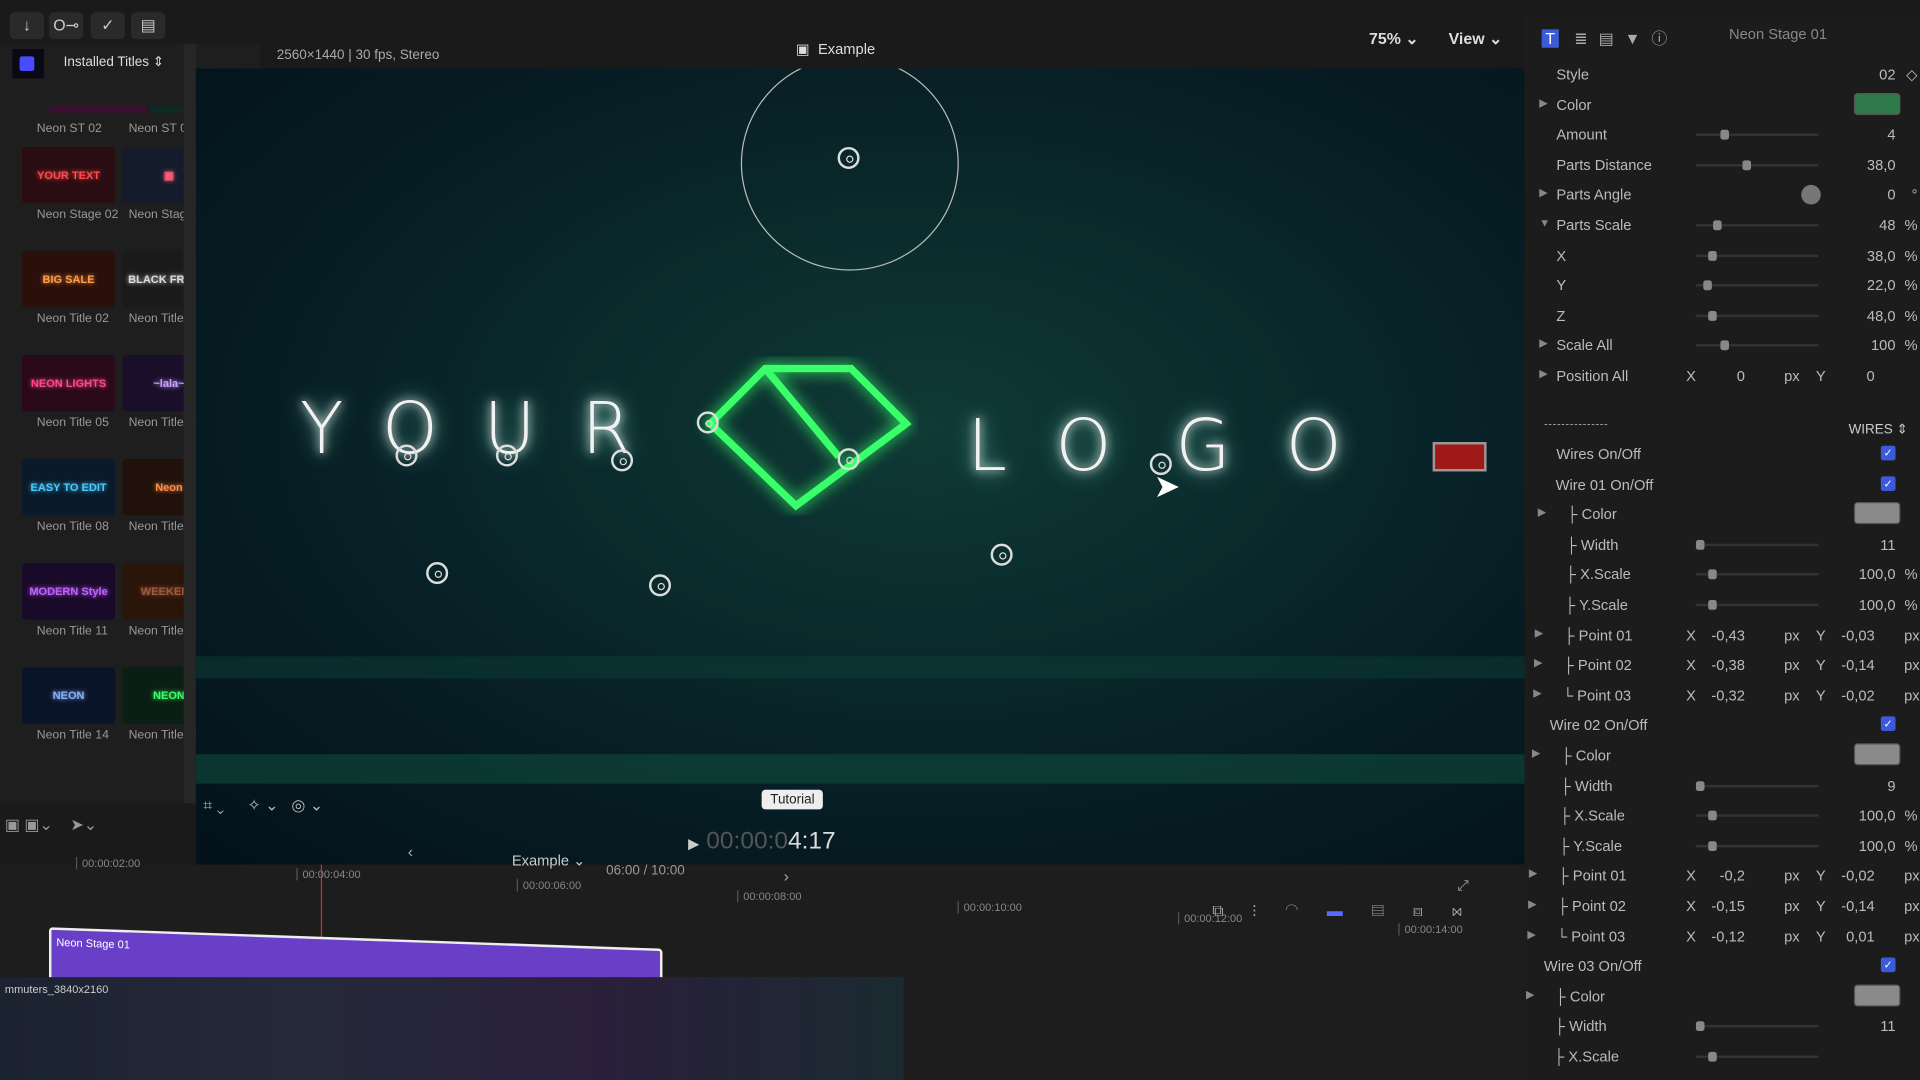 This screenshot has width=1920, height=1080. What do you see at coordinates (148, 26) in the screenshot?
I see `media-button: ▤` at bounding box center [148, 26].